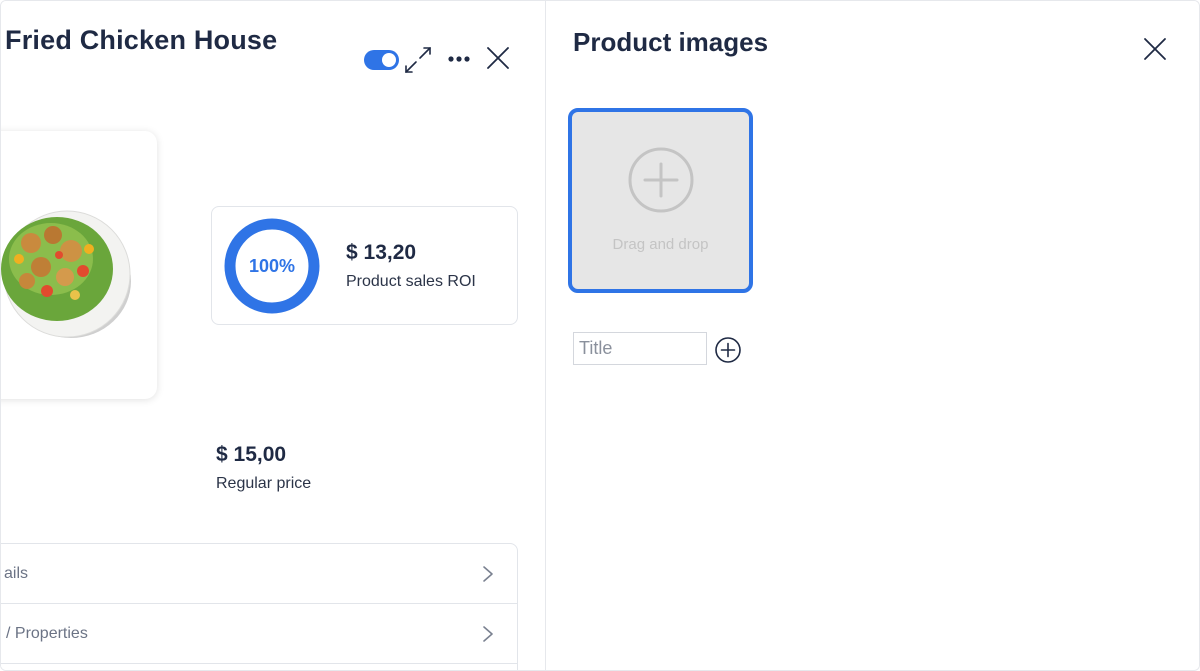  Describe the element at coordinates (389, 60) in the screenshot. I see `toggle-knob` at that location.